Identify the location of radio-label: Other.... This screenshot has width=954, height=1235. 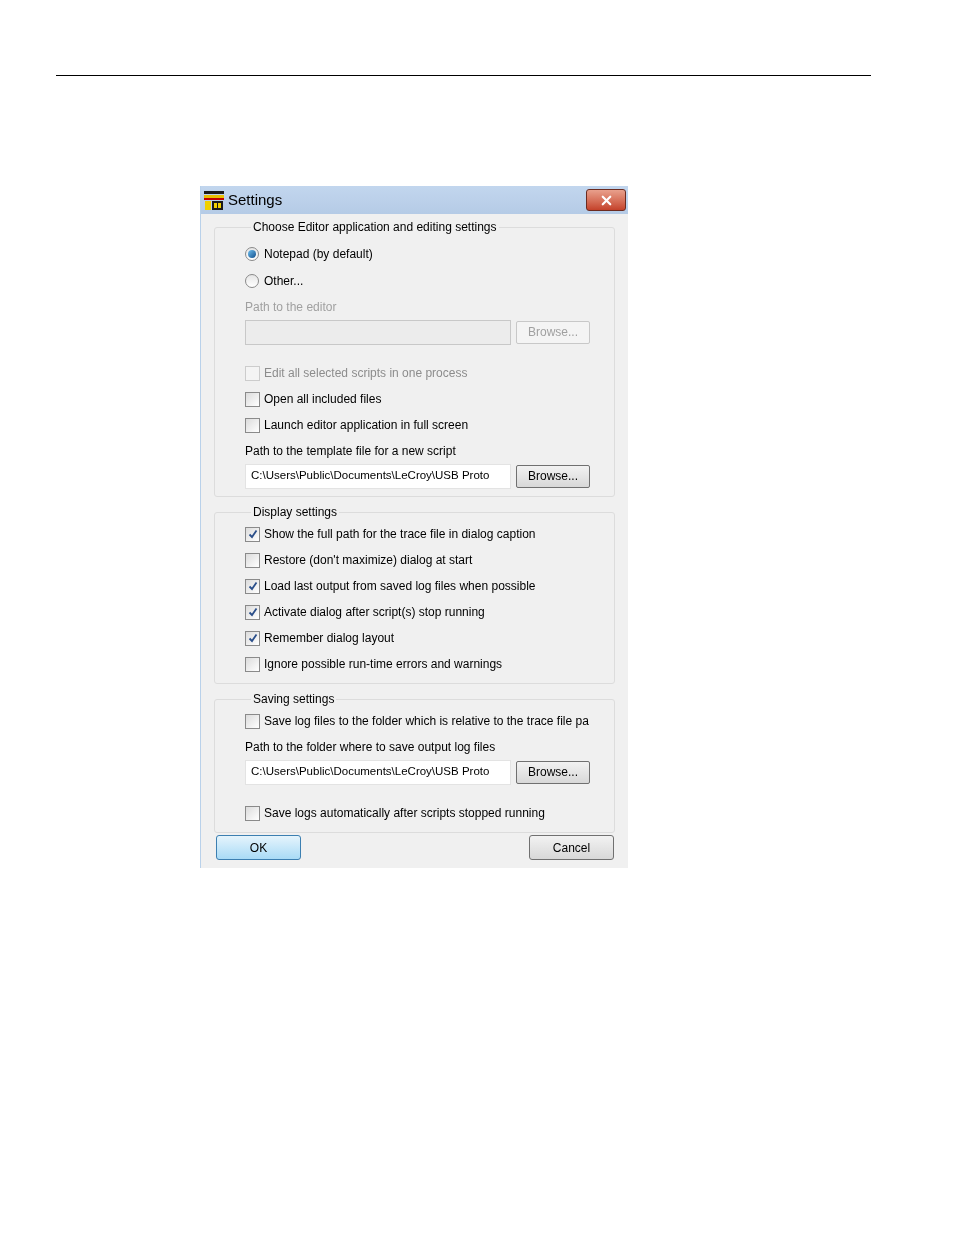
(284, 281).